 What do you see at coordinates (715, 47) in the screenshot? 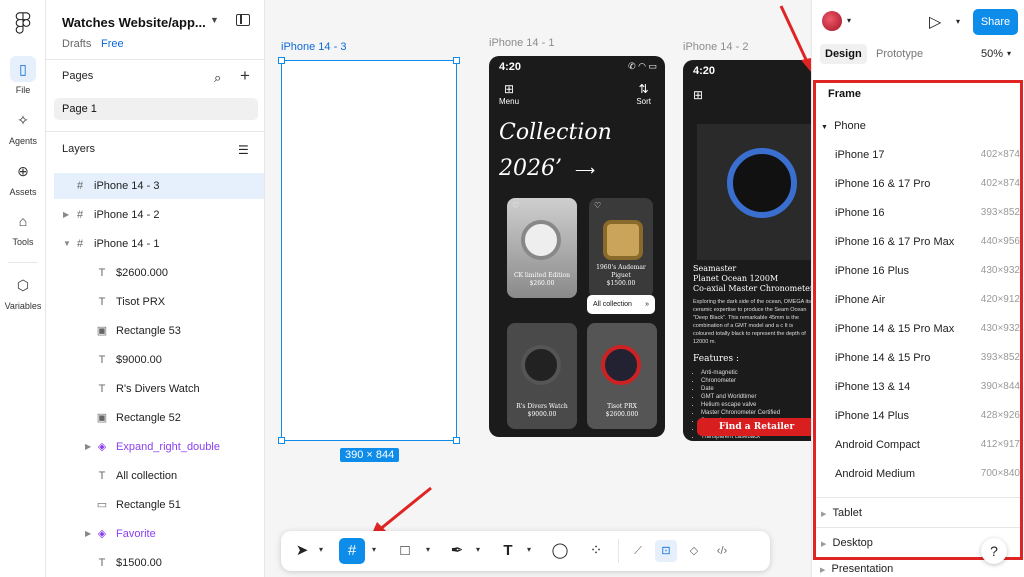
I see `frame-label: iPhone 14 - 2` at bounding box center [715, 47].